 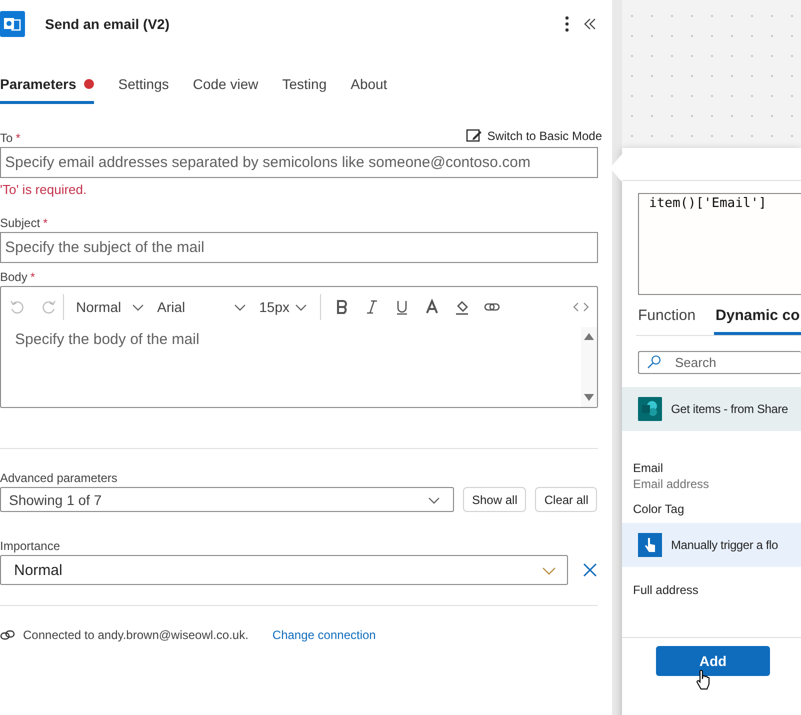 What do you see at coordinates (227, 499) in the screenshot?
I see `parameters-dropdown: Showing 1 of 7` at bounding box center [227, 499].